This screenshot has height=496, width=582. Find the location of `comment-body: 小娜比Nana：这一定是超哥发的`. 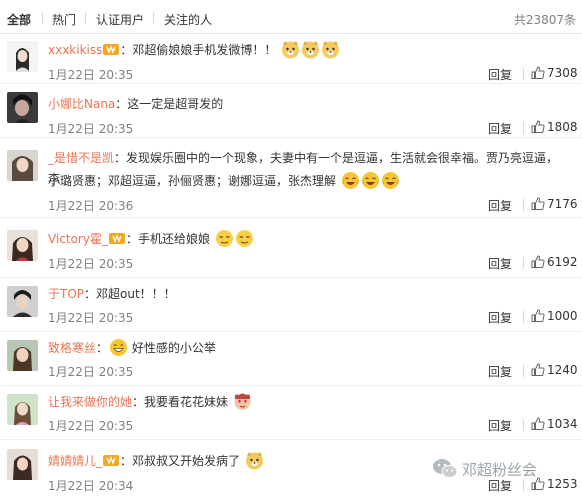

comment-body: 小娜比Nana：这一定是超哥发的 is located at coordinates (308, 104).